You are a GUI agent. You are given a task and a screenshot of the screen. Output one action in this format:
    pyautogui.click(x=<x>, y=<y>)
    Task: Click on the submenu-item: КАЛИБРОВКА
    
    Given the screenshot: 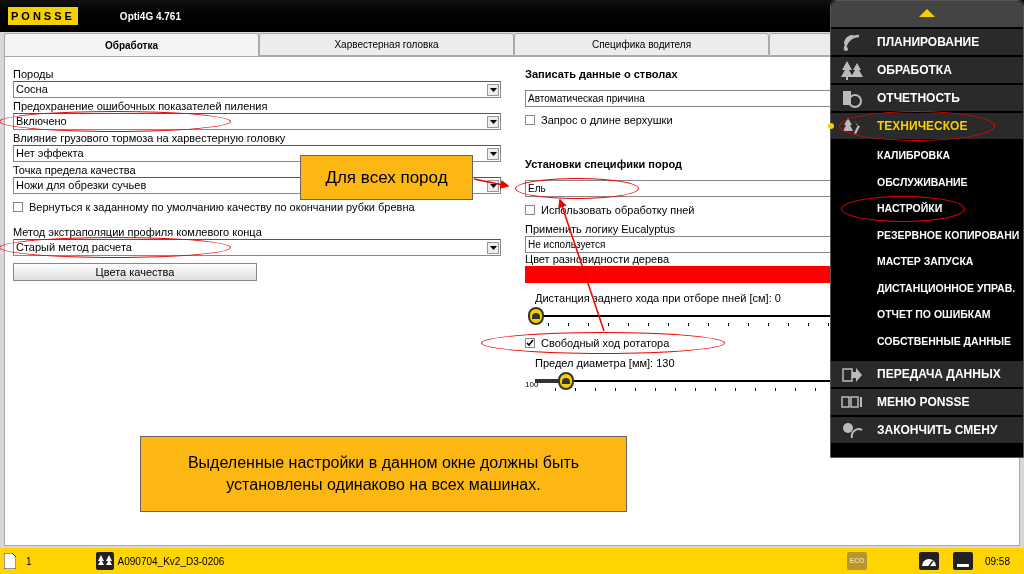 What is the action you would take?
    pyautogui.click(x=914, y=156)
    